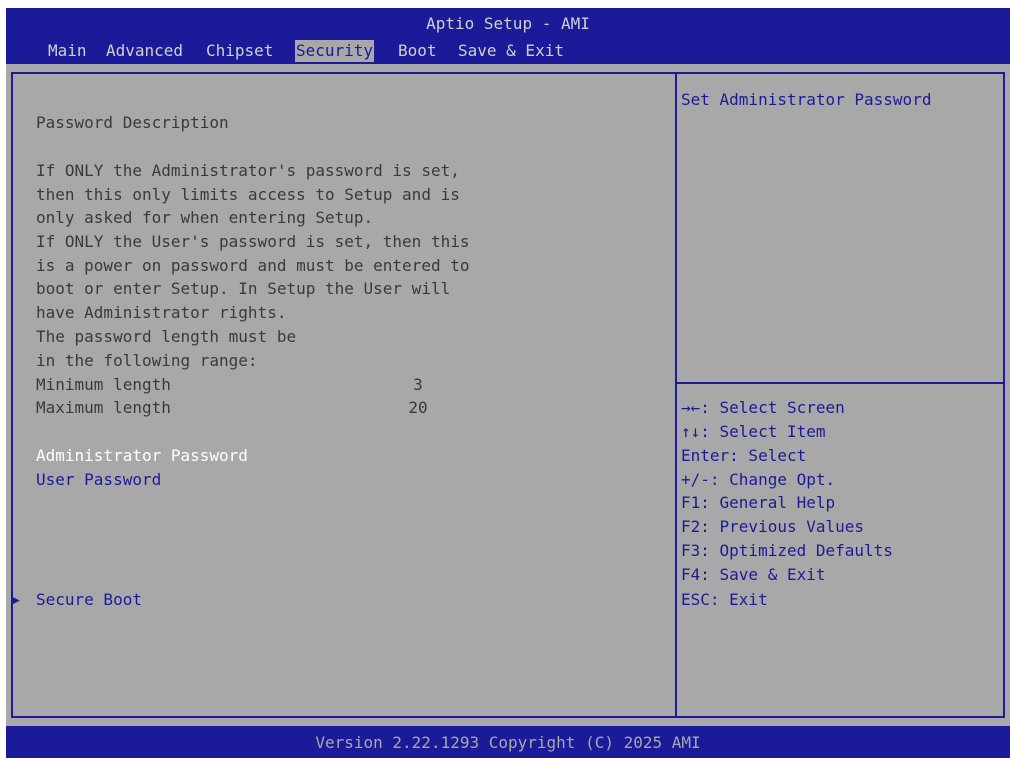 The image size is (1010, 759). What do you see at coordinates (418, 384) in the screenshot?
I see `min-length-value: 3` at bounding box center [418, 384].